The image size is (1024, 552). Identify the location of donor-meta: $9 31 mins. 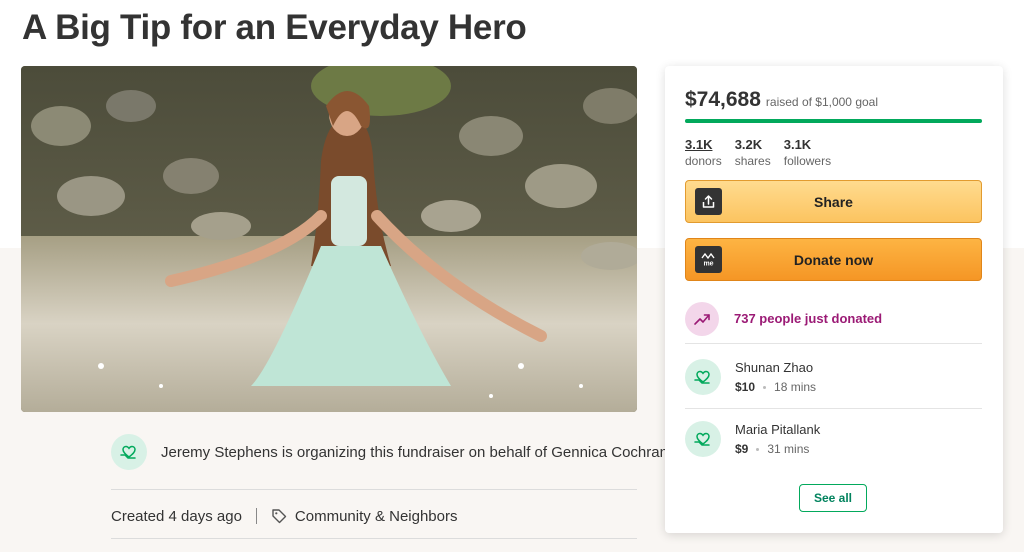
(777, 449).